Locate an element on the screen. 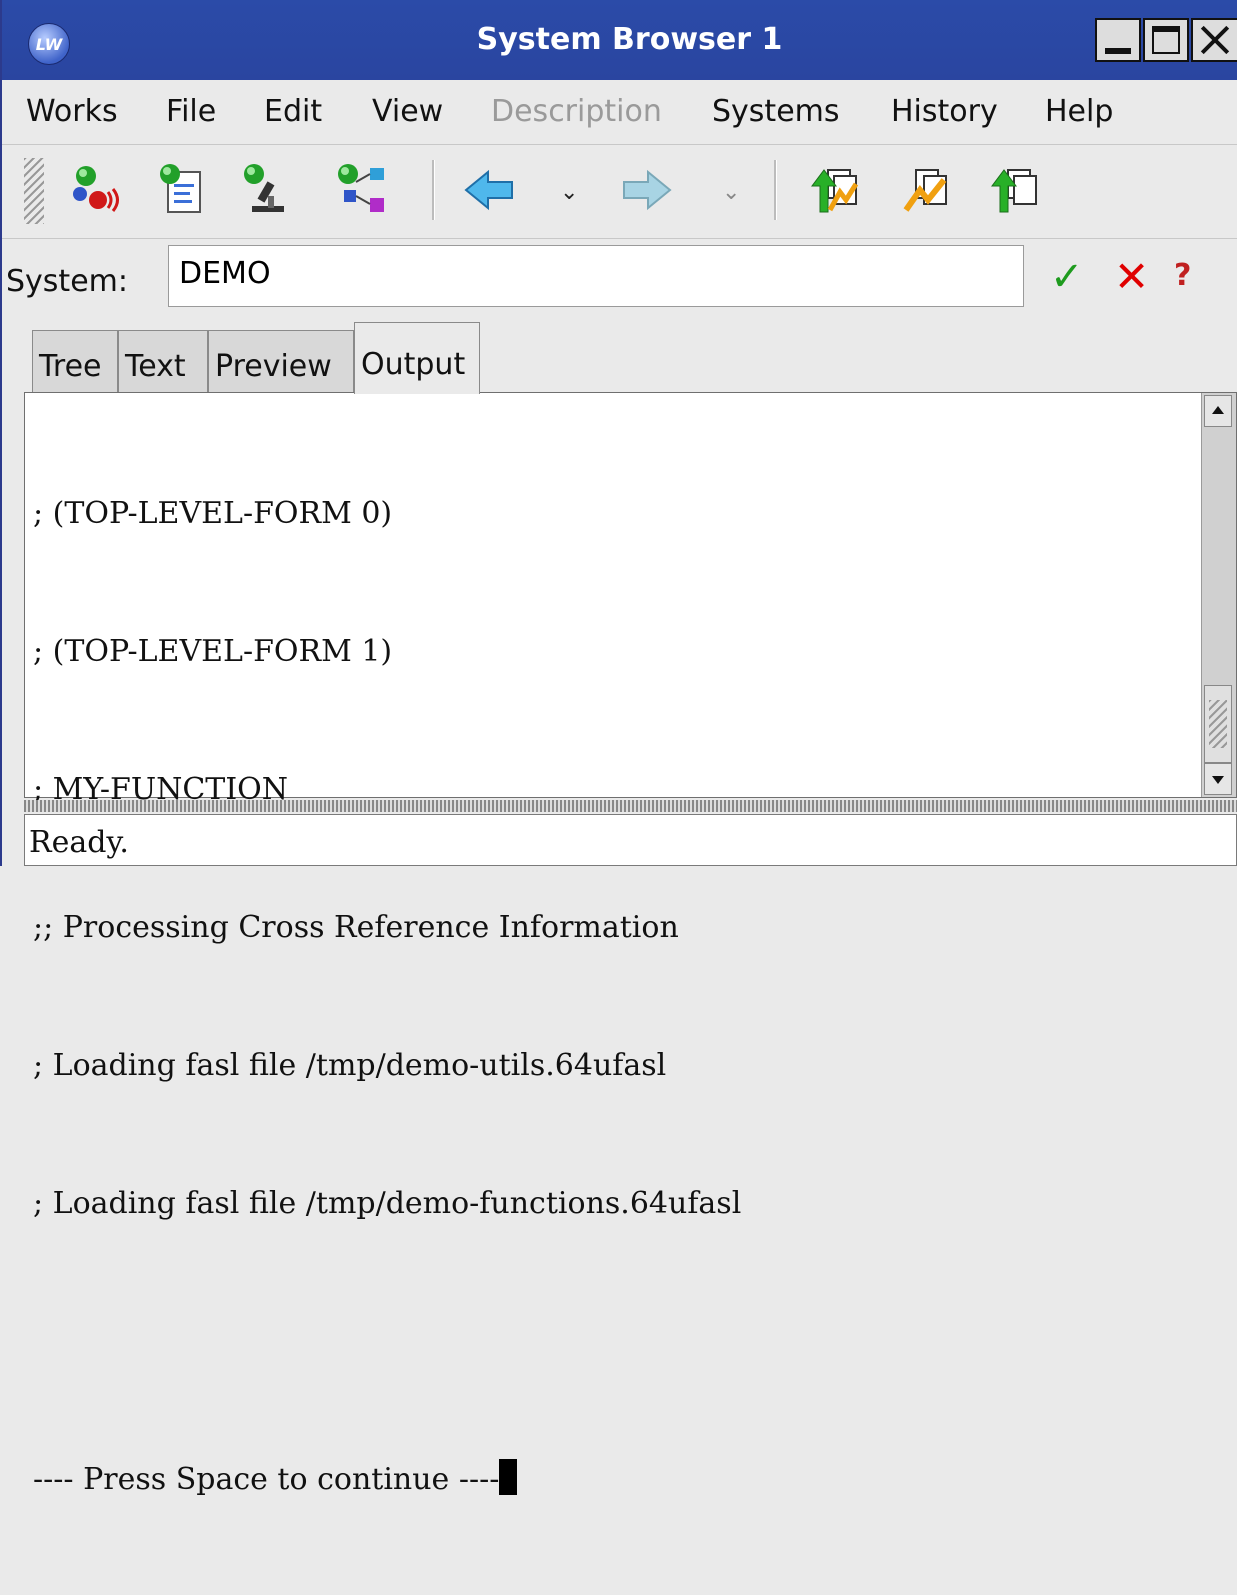 This screenshot has width=1237, height=1595. help-question-icon: ? is located at coordinates (1182, 275).